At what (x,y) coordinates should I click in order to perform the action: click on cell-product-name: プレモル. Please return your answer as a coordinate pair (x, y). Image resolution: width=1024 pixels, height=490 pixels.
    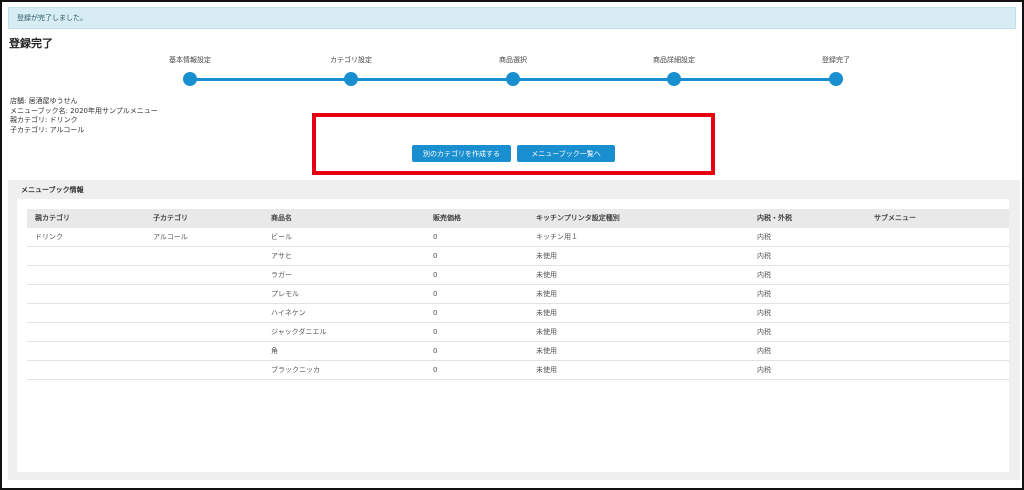
    Looking at the image, I should click on (285, 294).